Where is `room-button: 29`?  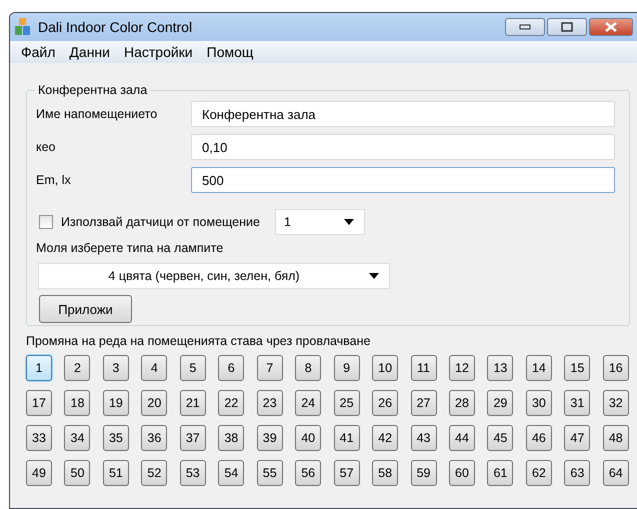 room-button: 29 is located at coordinates (500, 403).